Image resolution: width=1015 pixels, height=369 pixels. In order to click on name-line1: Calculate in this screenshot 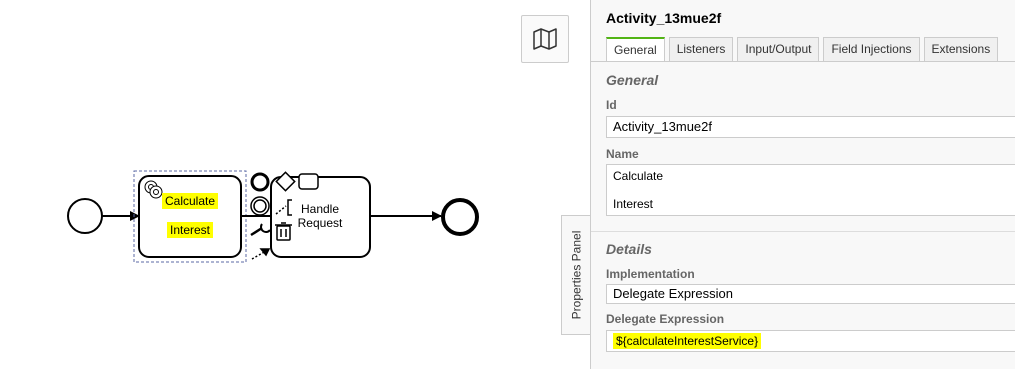, I will do `click(638, 176)`.